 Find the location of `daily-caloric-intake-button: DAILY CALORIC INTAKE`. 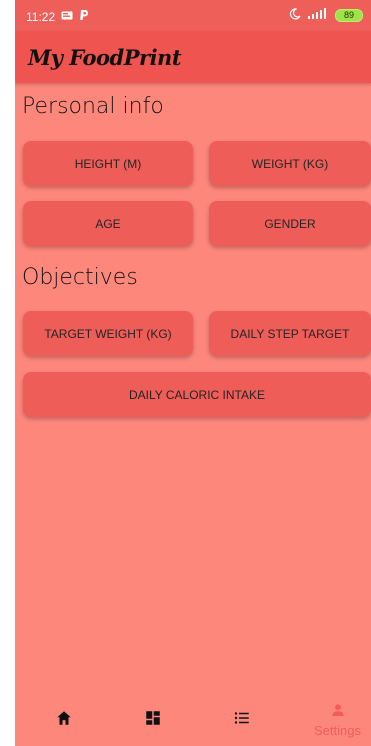

daily-caloric-intake-button: DAILY CALORIC INTAKE is located at coordinates (197, 394).